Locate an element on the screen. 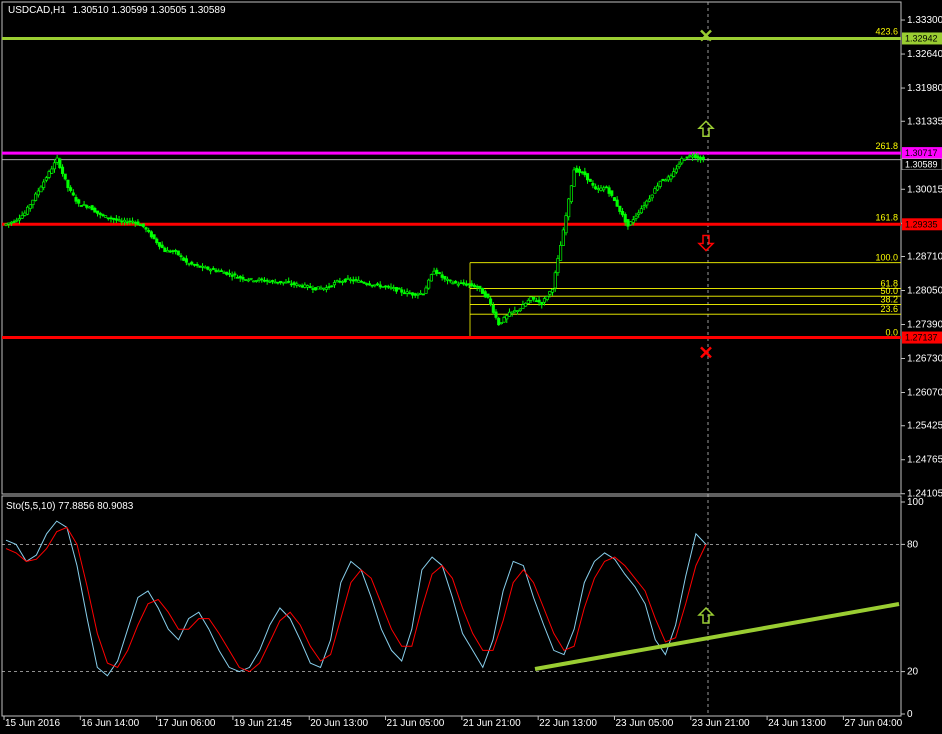 This screenshot has height=734, width=942. price-tick-label: 1.30015 is located at coordinates (924, 189).